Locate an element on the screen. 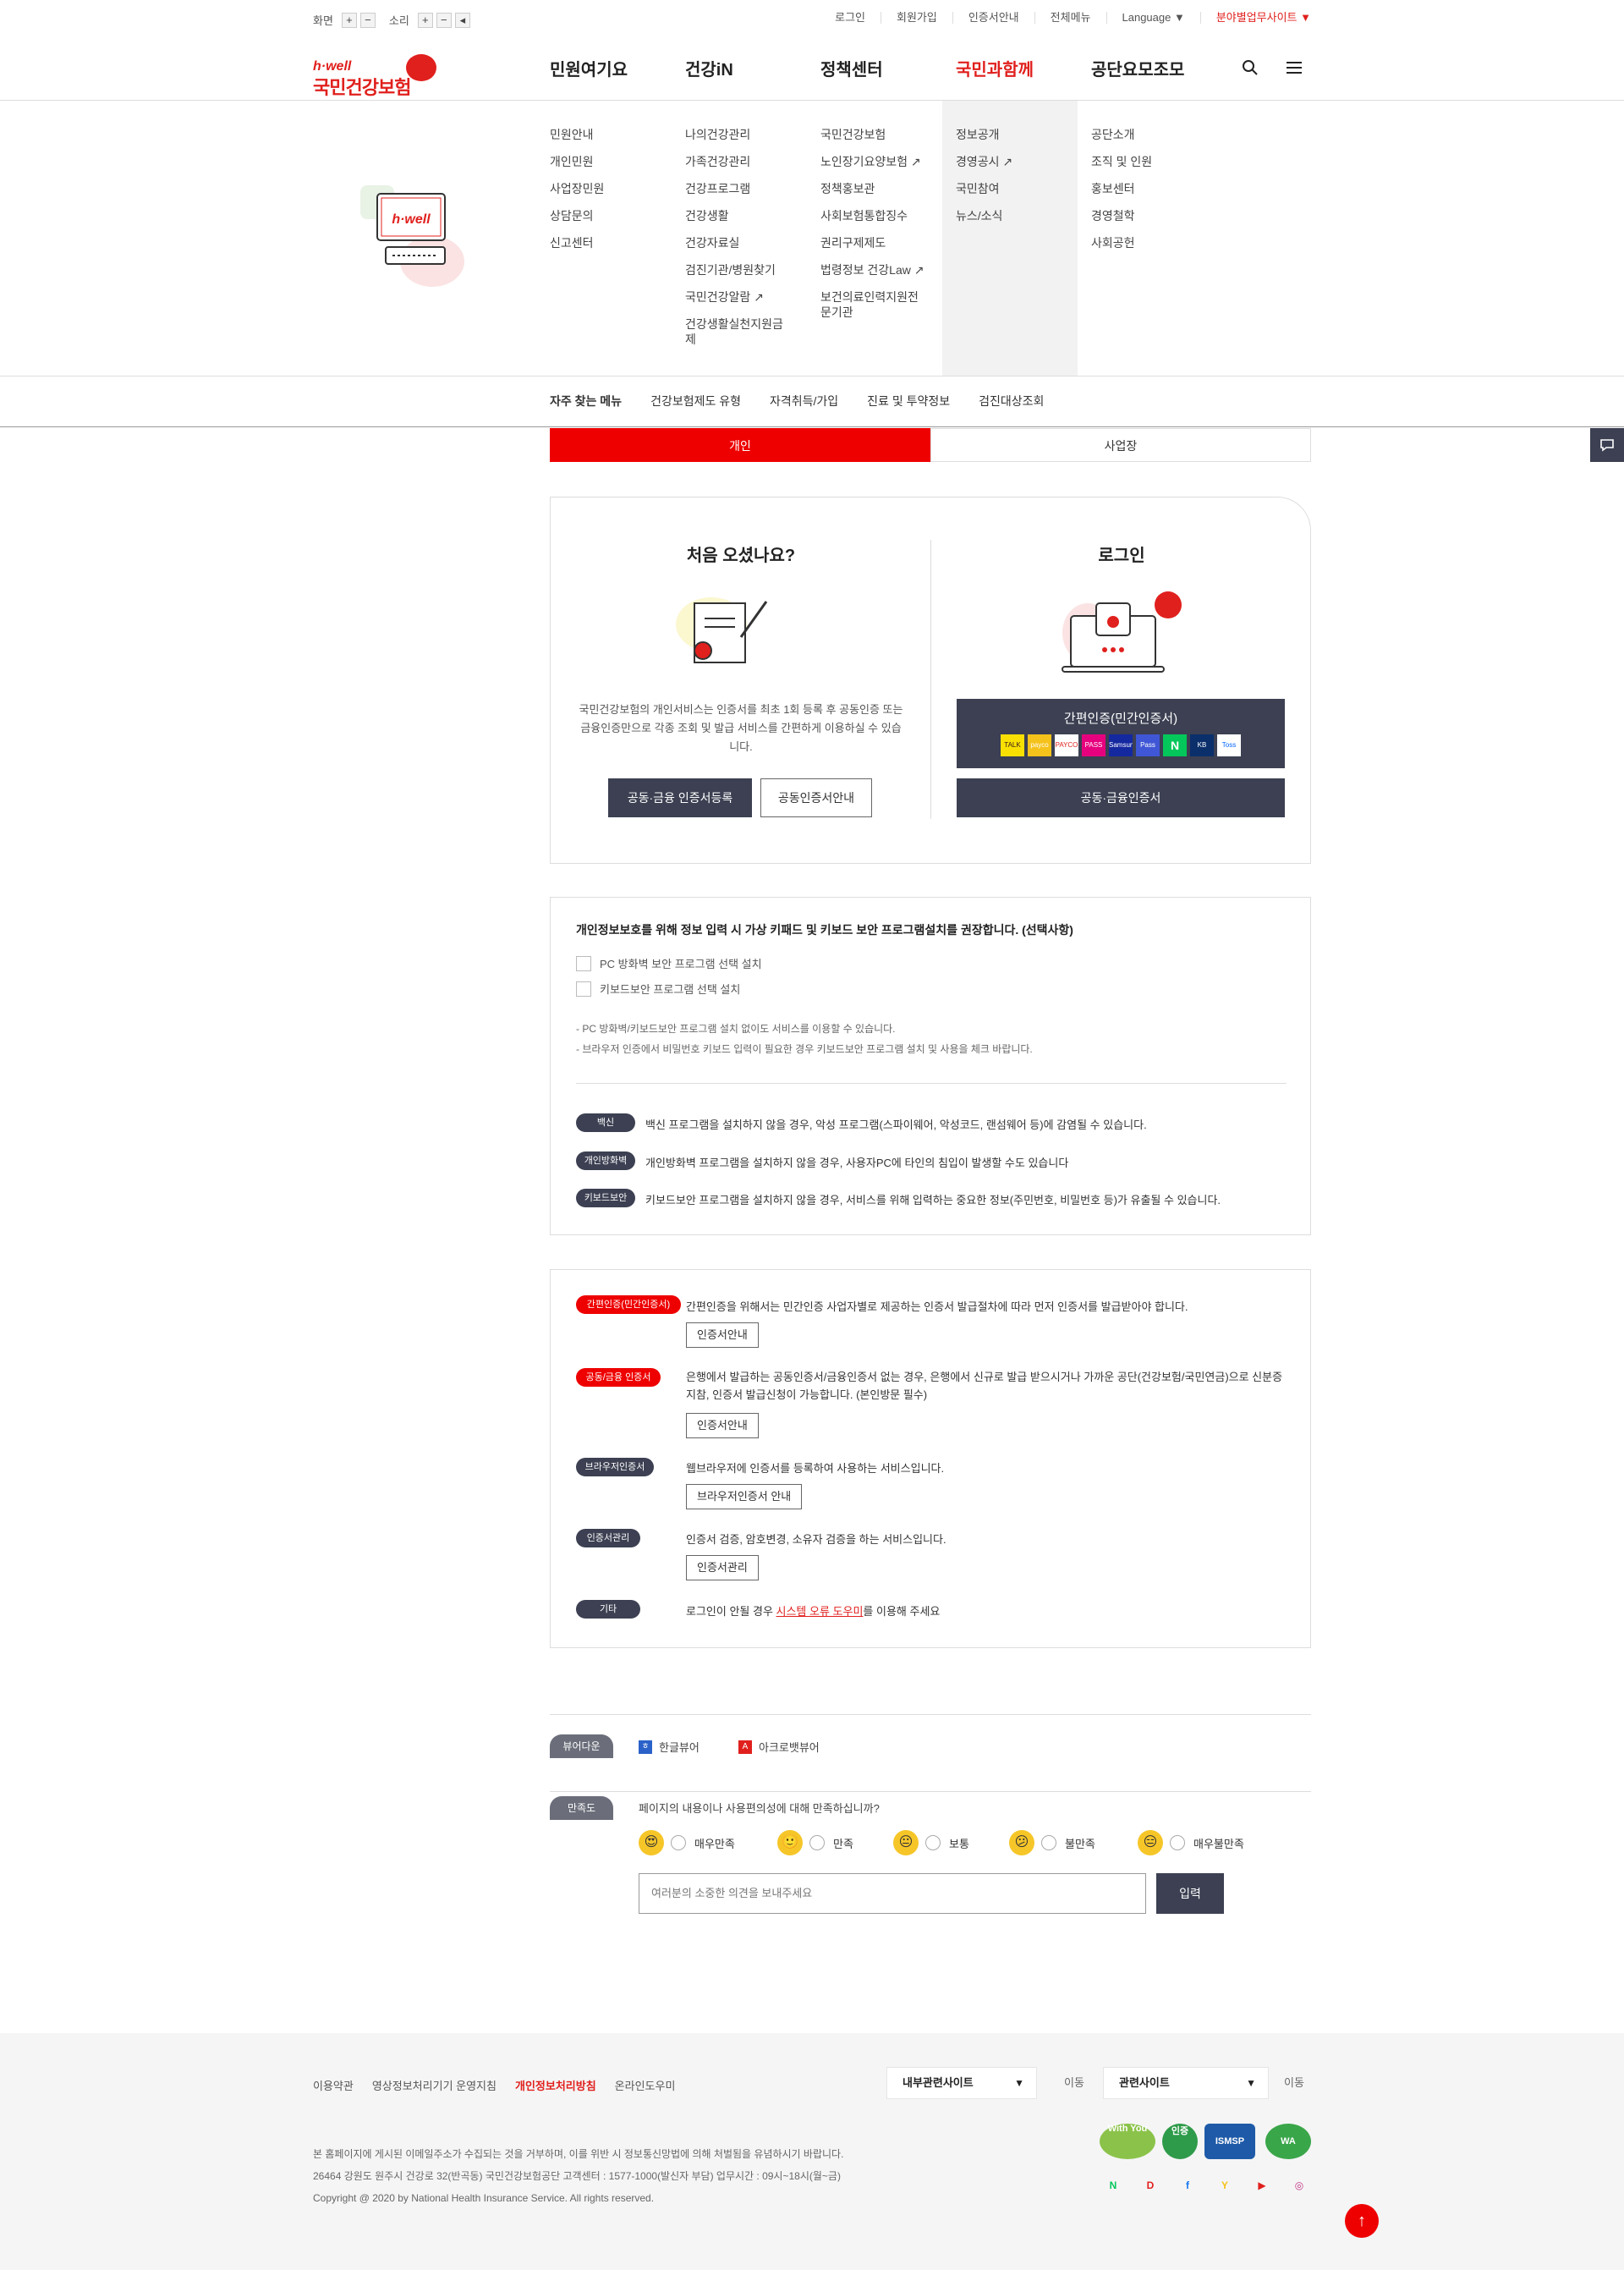 The image size is (1624, 2270). naver-blog-icon: N is located at coordinates (1113, 2185).